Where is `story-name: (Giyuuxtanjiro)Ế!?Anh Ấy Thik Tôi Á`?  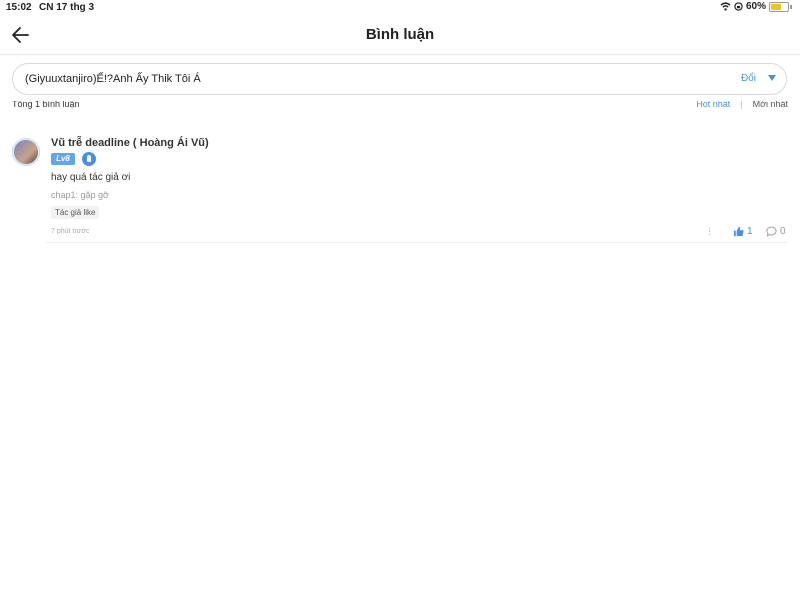
story-name: (Giyuuxtanjiro)Ế!?Anh Ấy Thik Tôi Á is located at coordinates (113, 79).